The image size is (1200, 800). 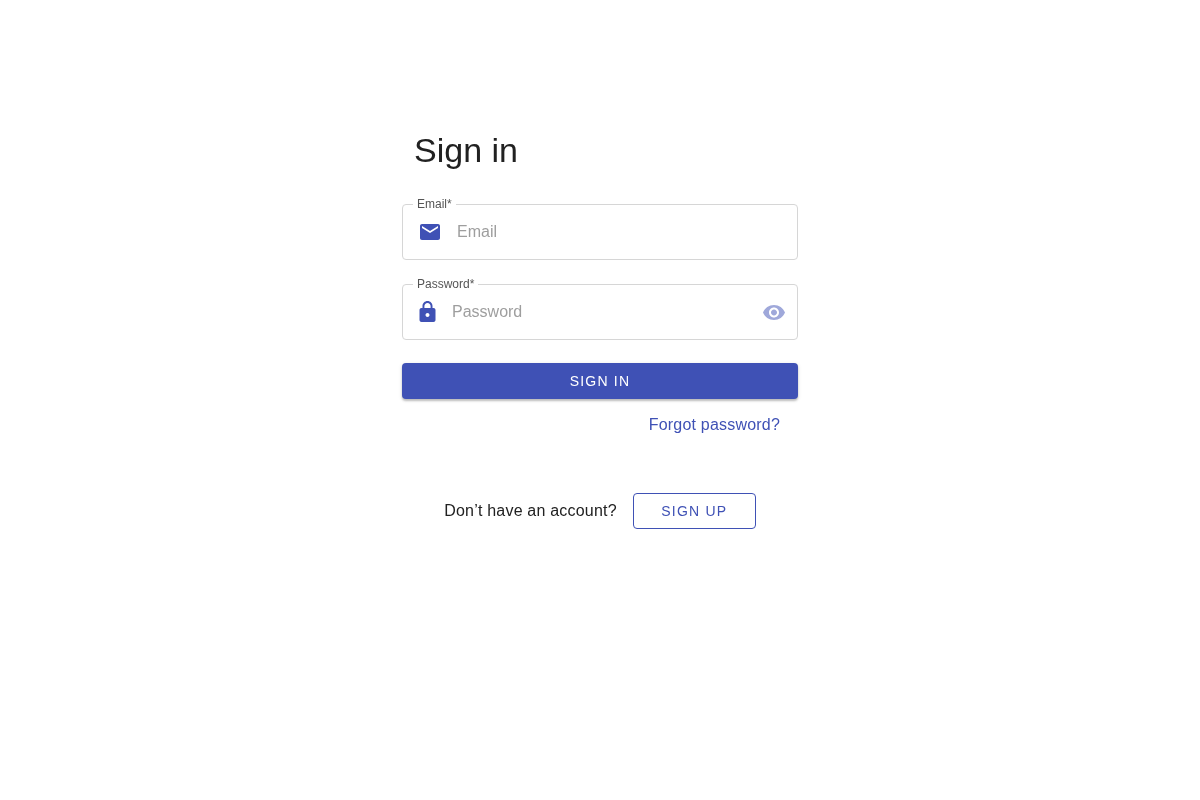 I want to click on lock-icon, so click(x=427, y=312).